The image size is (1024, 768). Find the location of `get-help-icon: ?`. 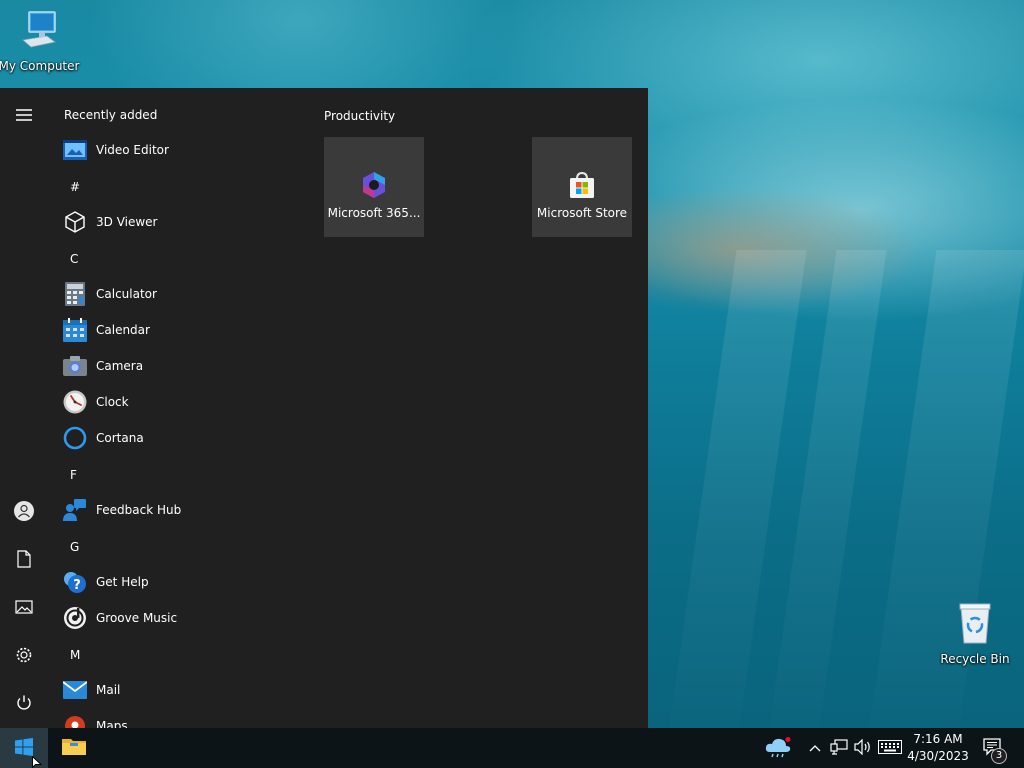

get-help-icon: ? is located at coordinates (75, 582).